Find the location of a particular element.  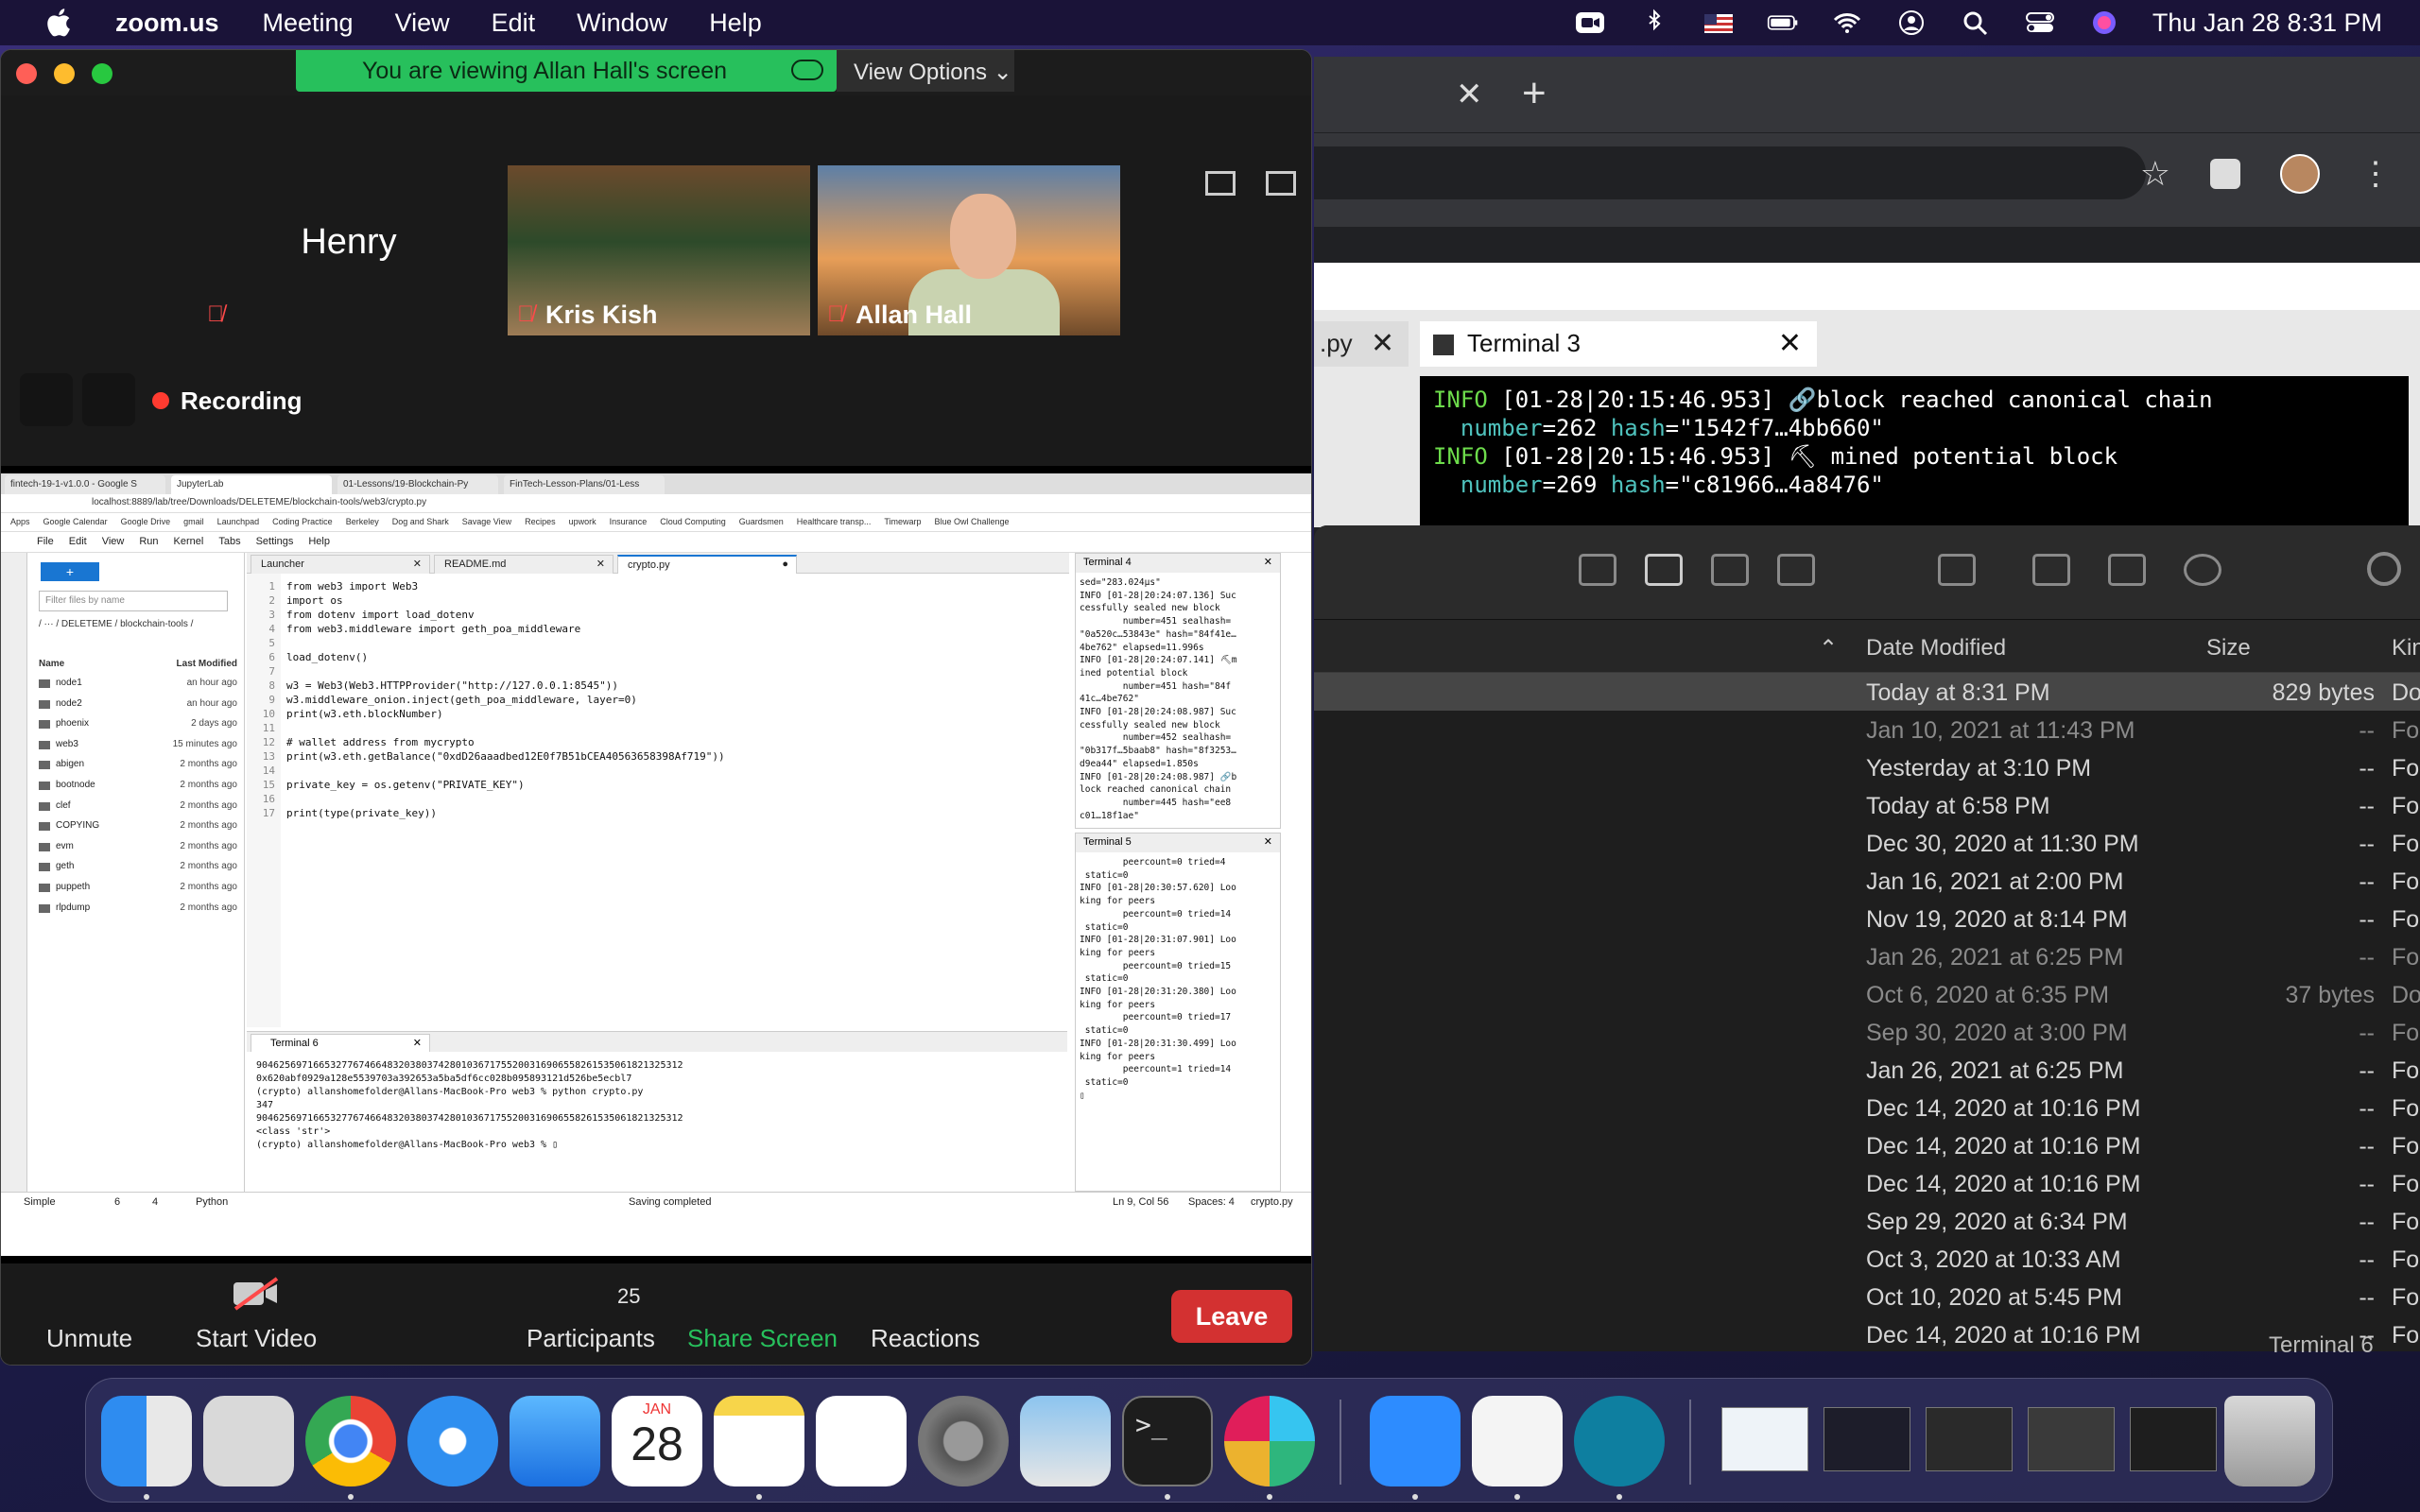

bookmark-link: Dog and Shark is located at coordinates (421, 521).